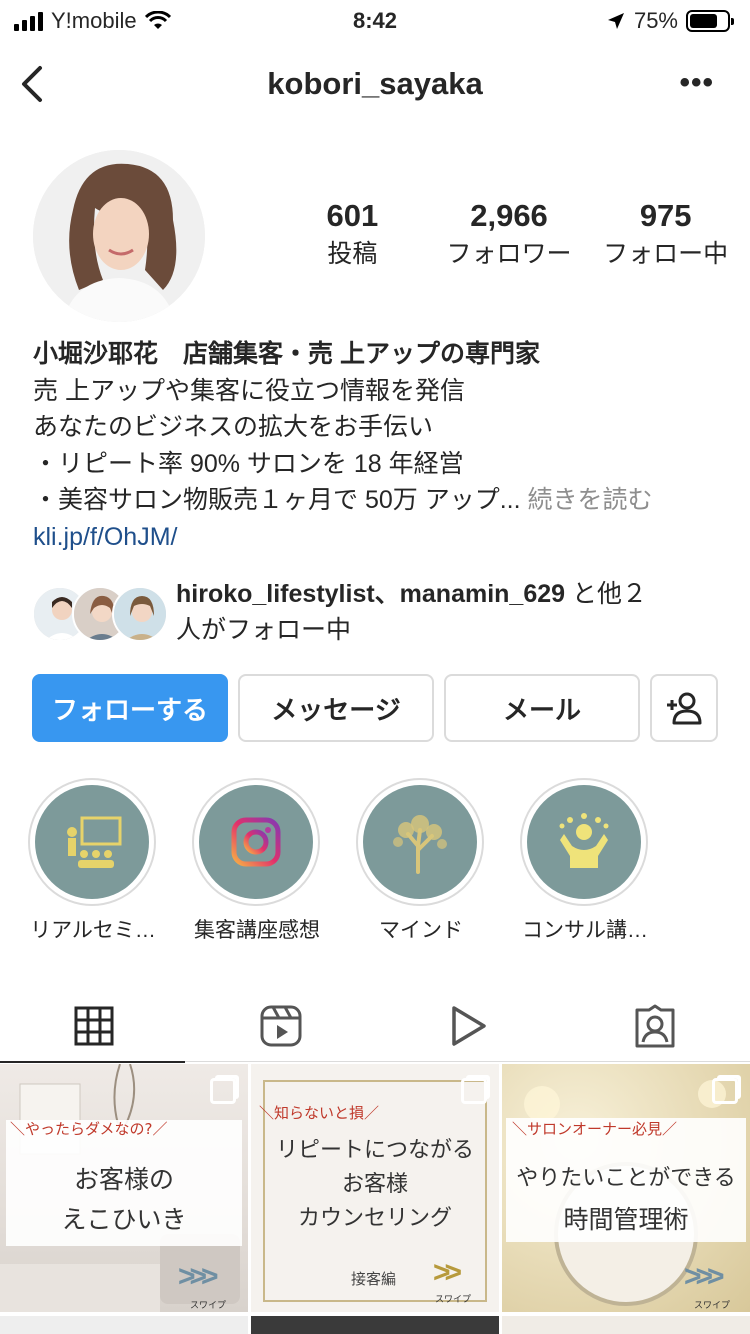 This screenshot has width=750, height=1334. What do you see at coordinates (665, 215) in the screenshot?
I see `stat-following-count: 975` at bounding box center [665, 215].